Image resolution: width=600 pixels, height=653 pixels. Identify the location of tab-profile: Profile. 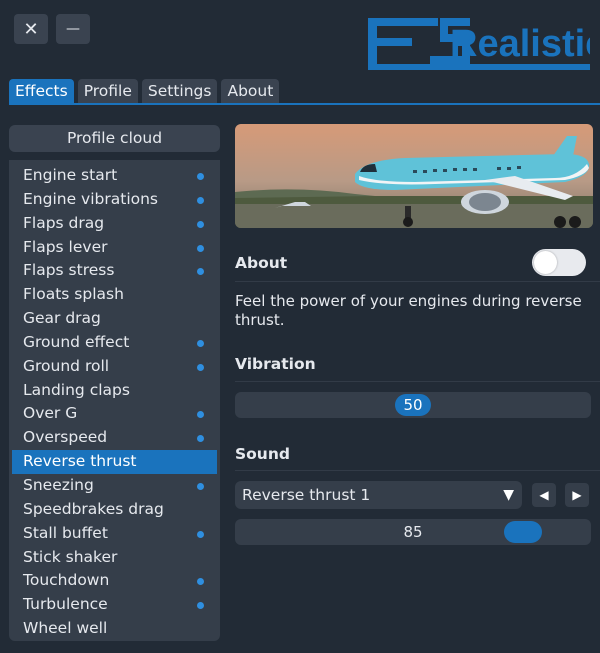
(107, 91).